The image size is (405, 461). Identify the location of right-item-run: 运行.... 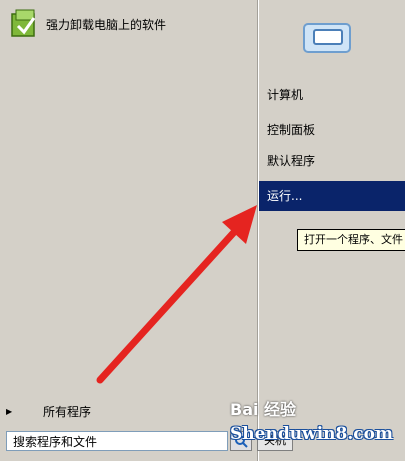
(332, 196).